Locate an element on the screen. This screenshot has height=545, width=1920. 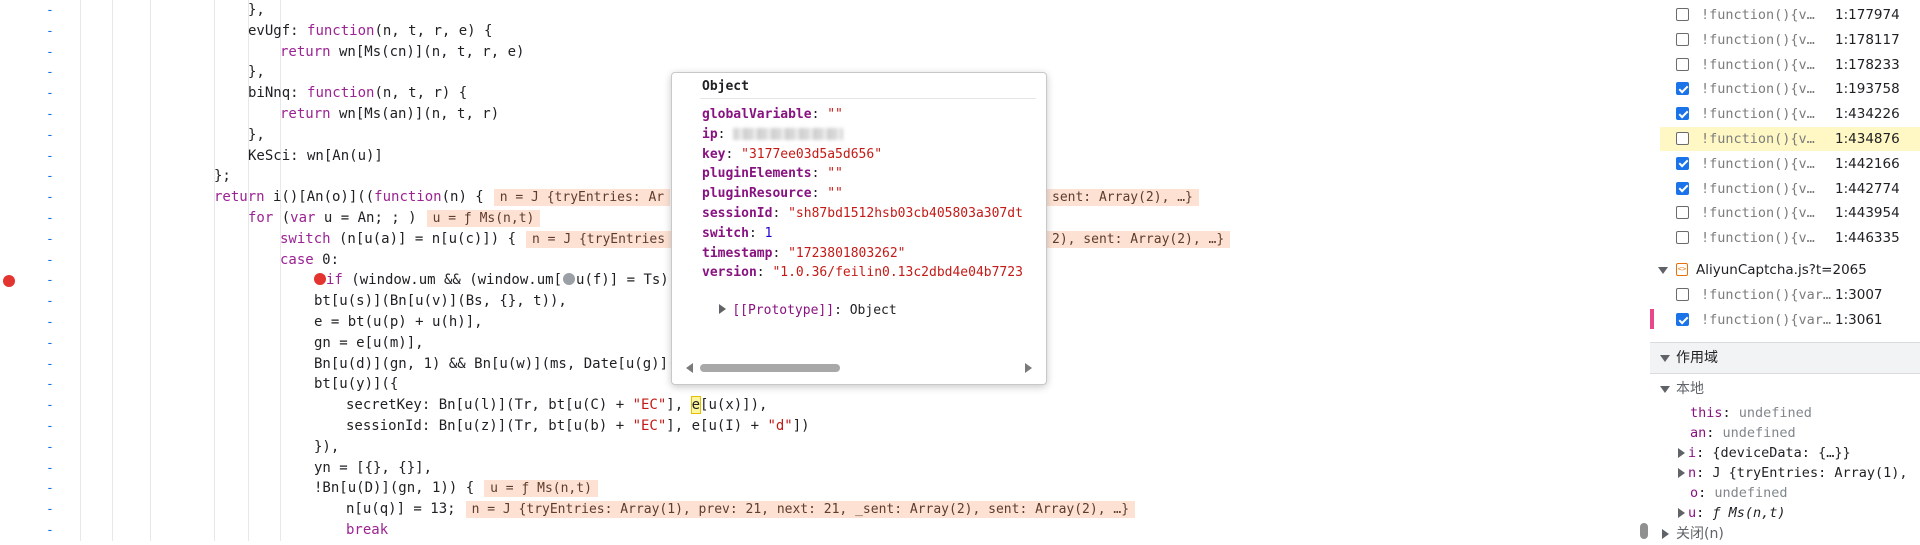
scope-section-header: 作用域 is located at coordinates (1785, 358).